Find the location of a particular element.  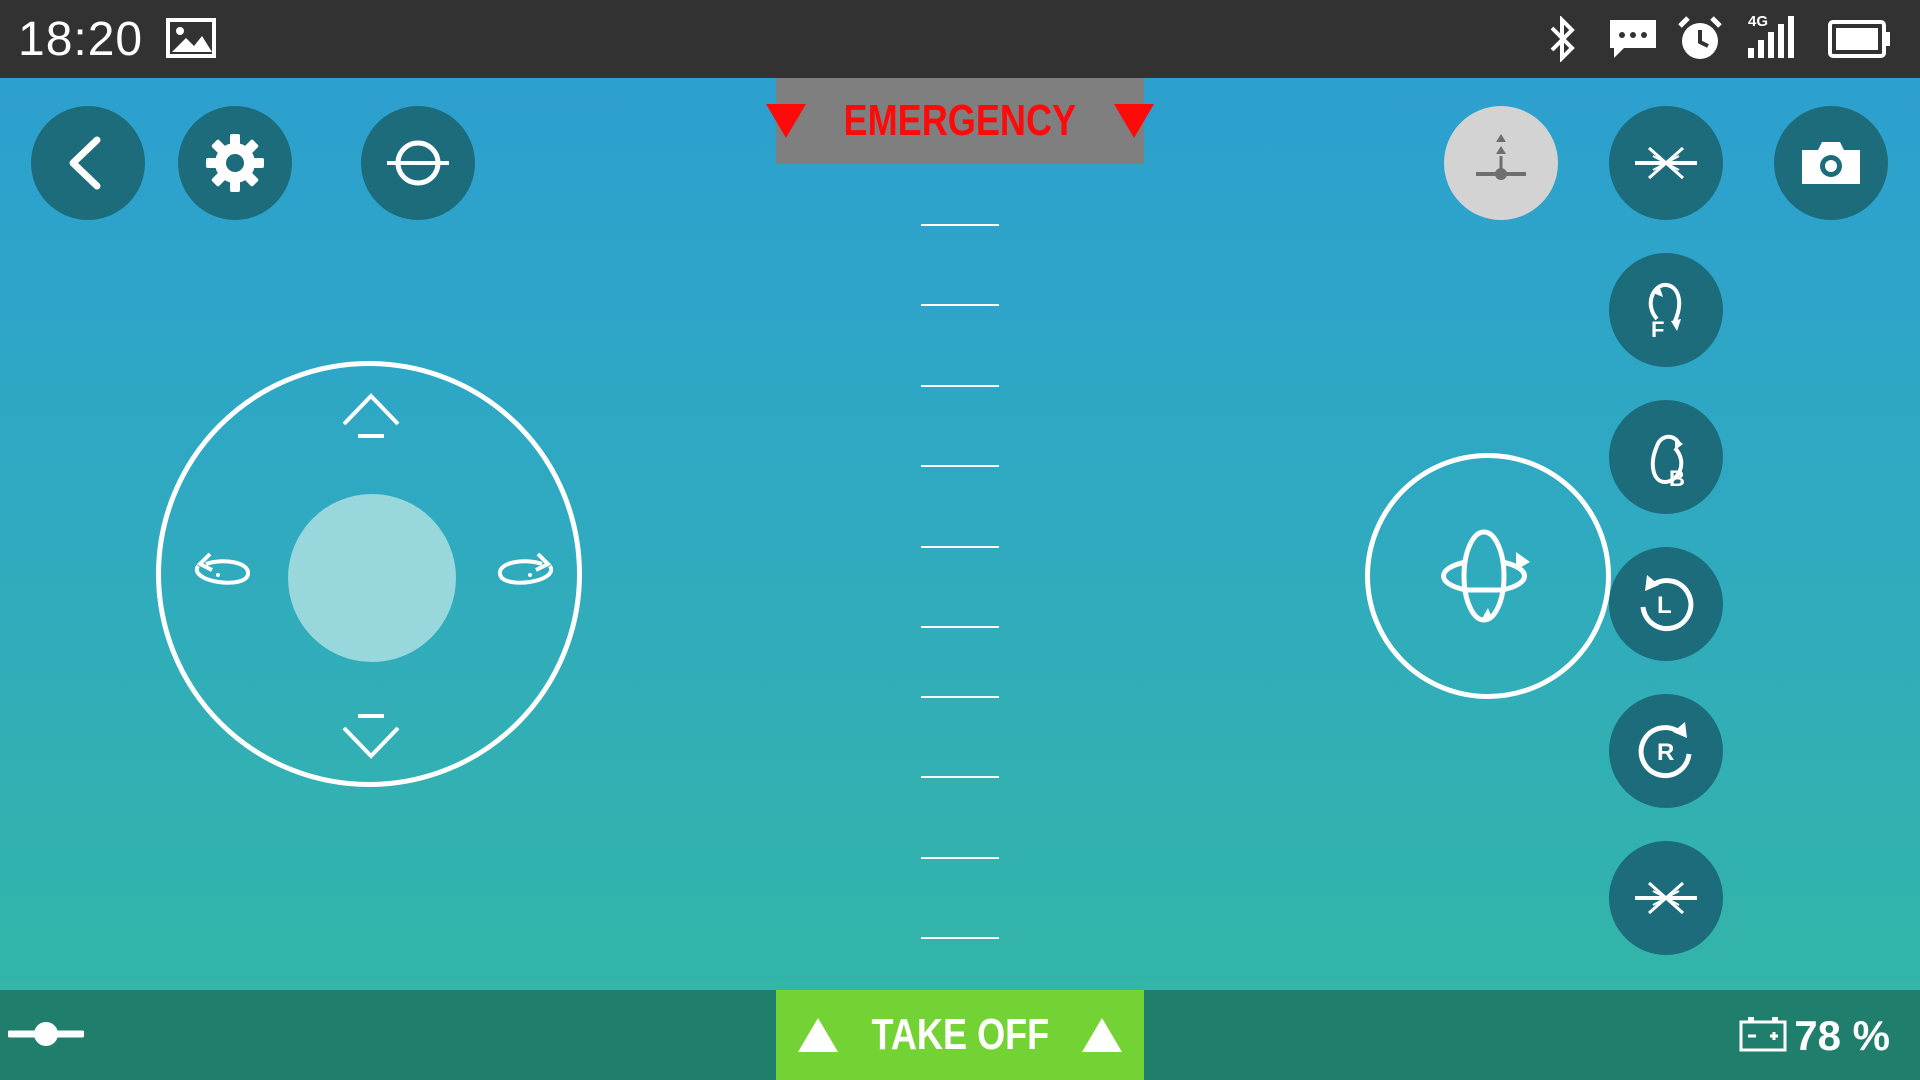

calibrate-button is located at coordinates (418, 163).